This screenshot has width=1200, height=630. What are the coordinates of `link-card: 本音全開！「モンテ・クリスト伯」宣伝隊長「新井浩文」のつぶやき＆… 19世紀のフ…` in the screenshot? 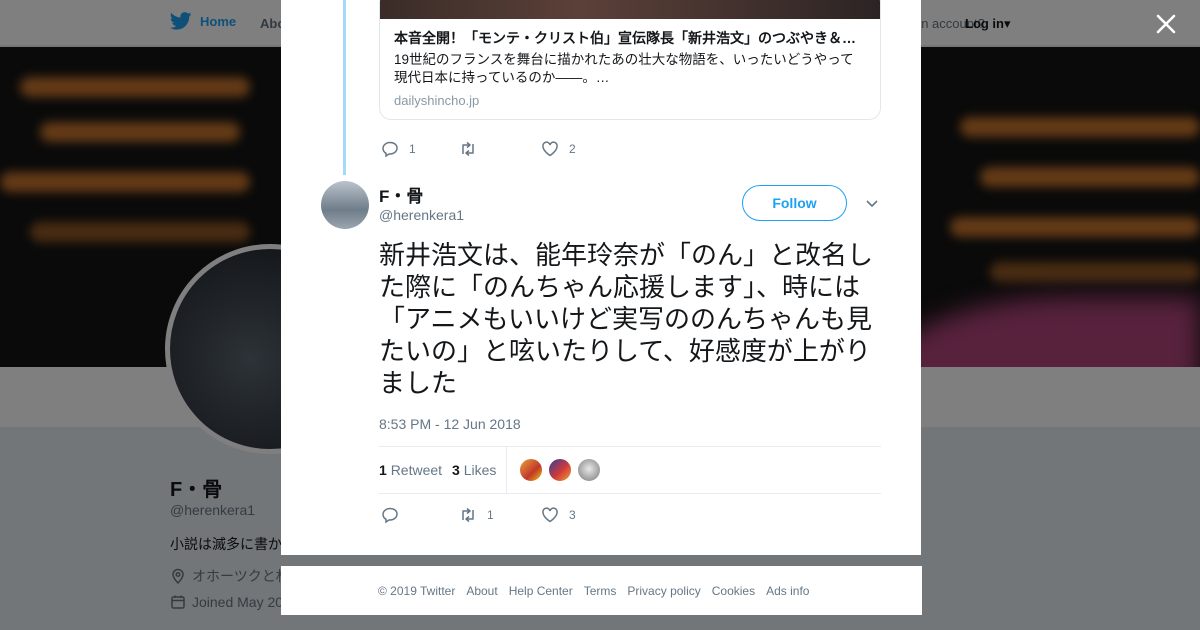 It's located at (630, 60).